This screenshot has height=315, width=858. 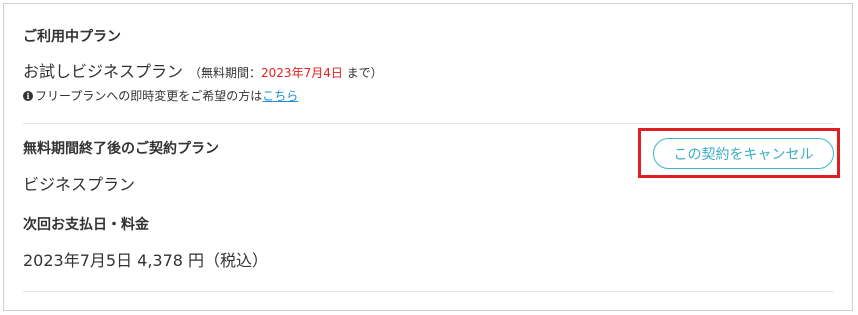 I want to click on info-line: i フリープランへの即時変更をご希望の方は こちら, so click(x=160, y=95).